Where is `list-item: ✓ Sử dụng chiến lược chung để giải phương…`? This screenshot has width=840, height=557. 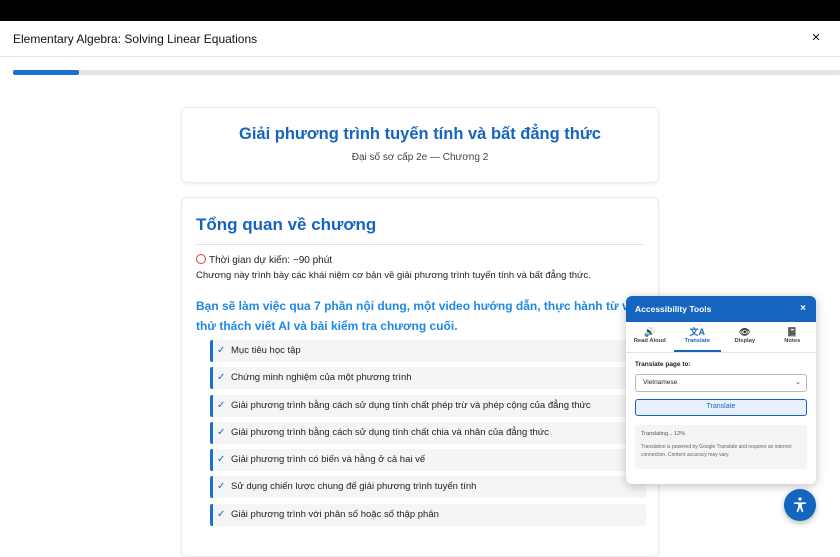
list-item: ✓ Sử dụng chiến lược chung để giải phương… is located at coordinates (428, 487).